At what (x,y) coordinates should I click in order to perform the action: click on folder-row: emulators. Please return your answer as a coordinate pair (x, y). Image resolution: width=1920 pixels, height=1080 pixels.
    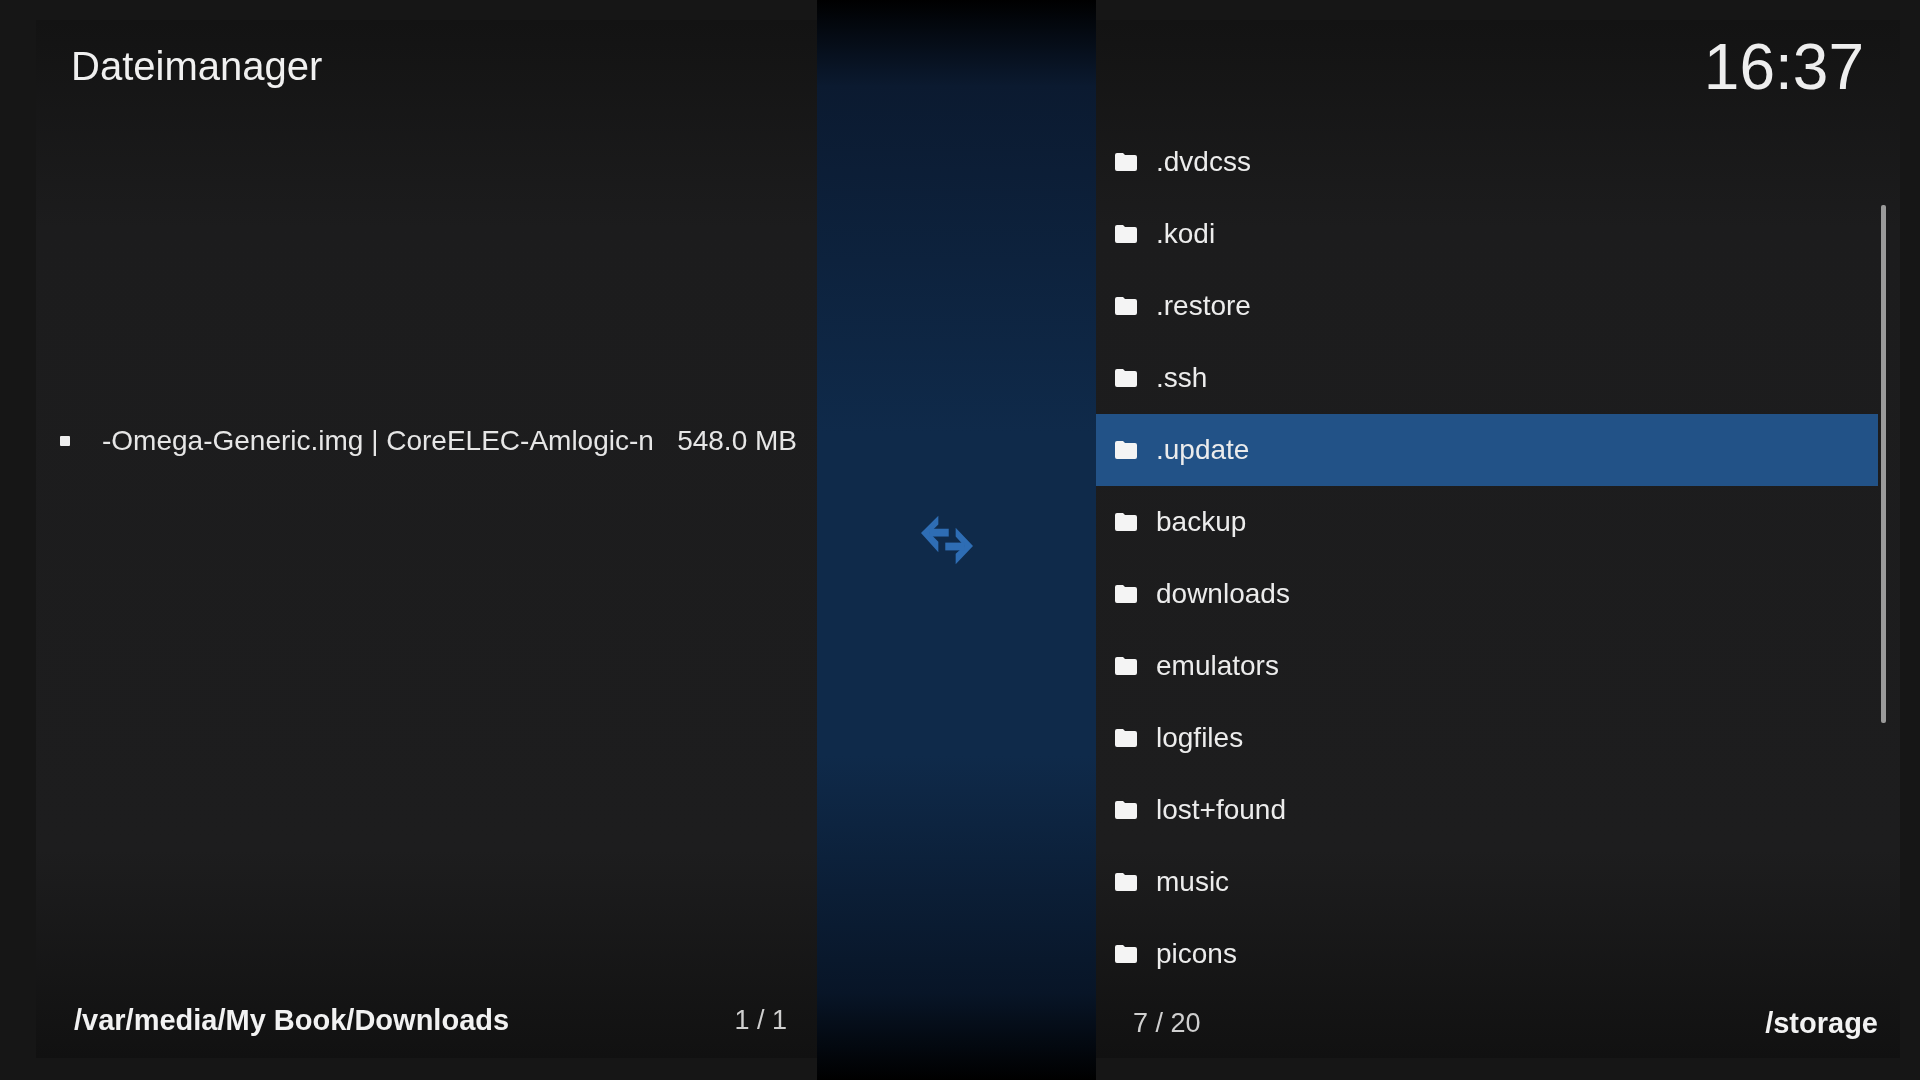
    Looking at the image, I should click on (1487, 665).